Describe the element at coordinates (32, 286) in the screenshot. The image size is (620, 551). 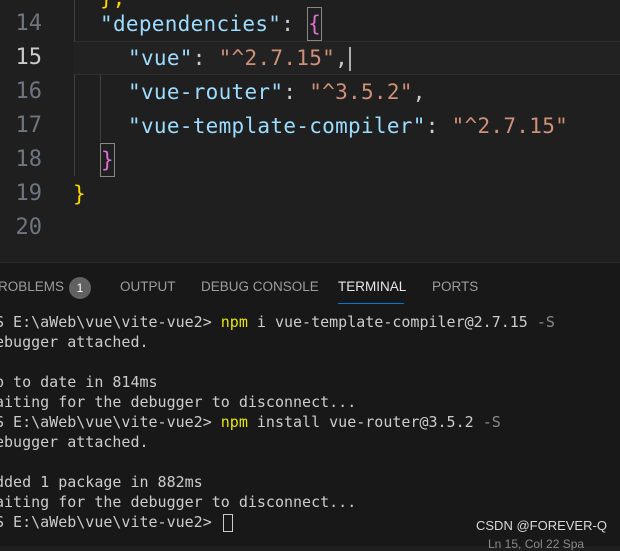
I see `tab-problems: ROBLEMS` at that location.